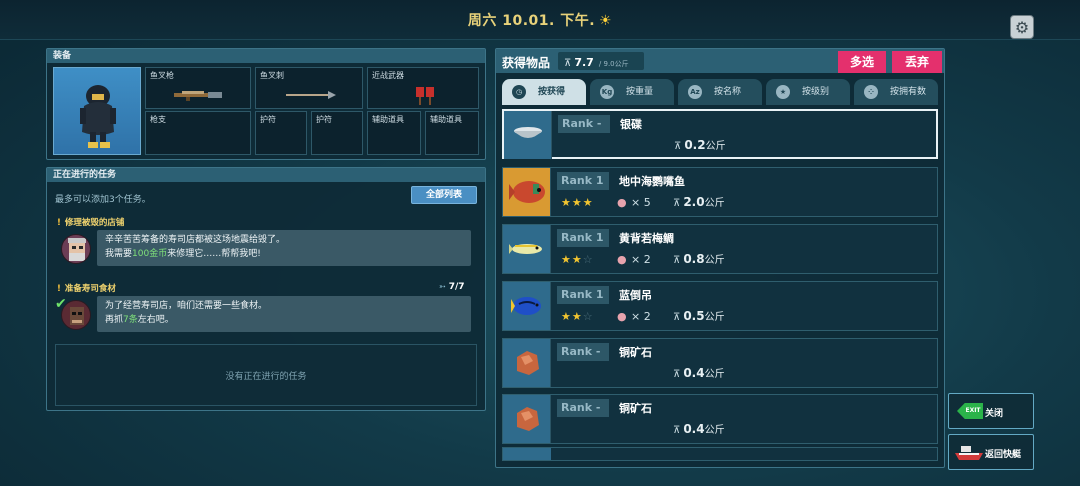  What do you see at coordinates (720, 306) in the screenshot?
I see `item-row: Rank 1 蓝倒吊 ★★☆ ● × 2 ⊼ 0.5公斤` at bounding box center [720, 306].